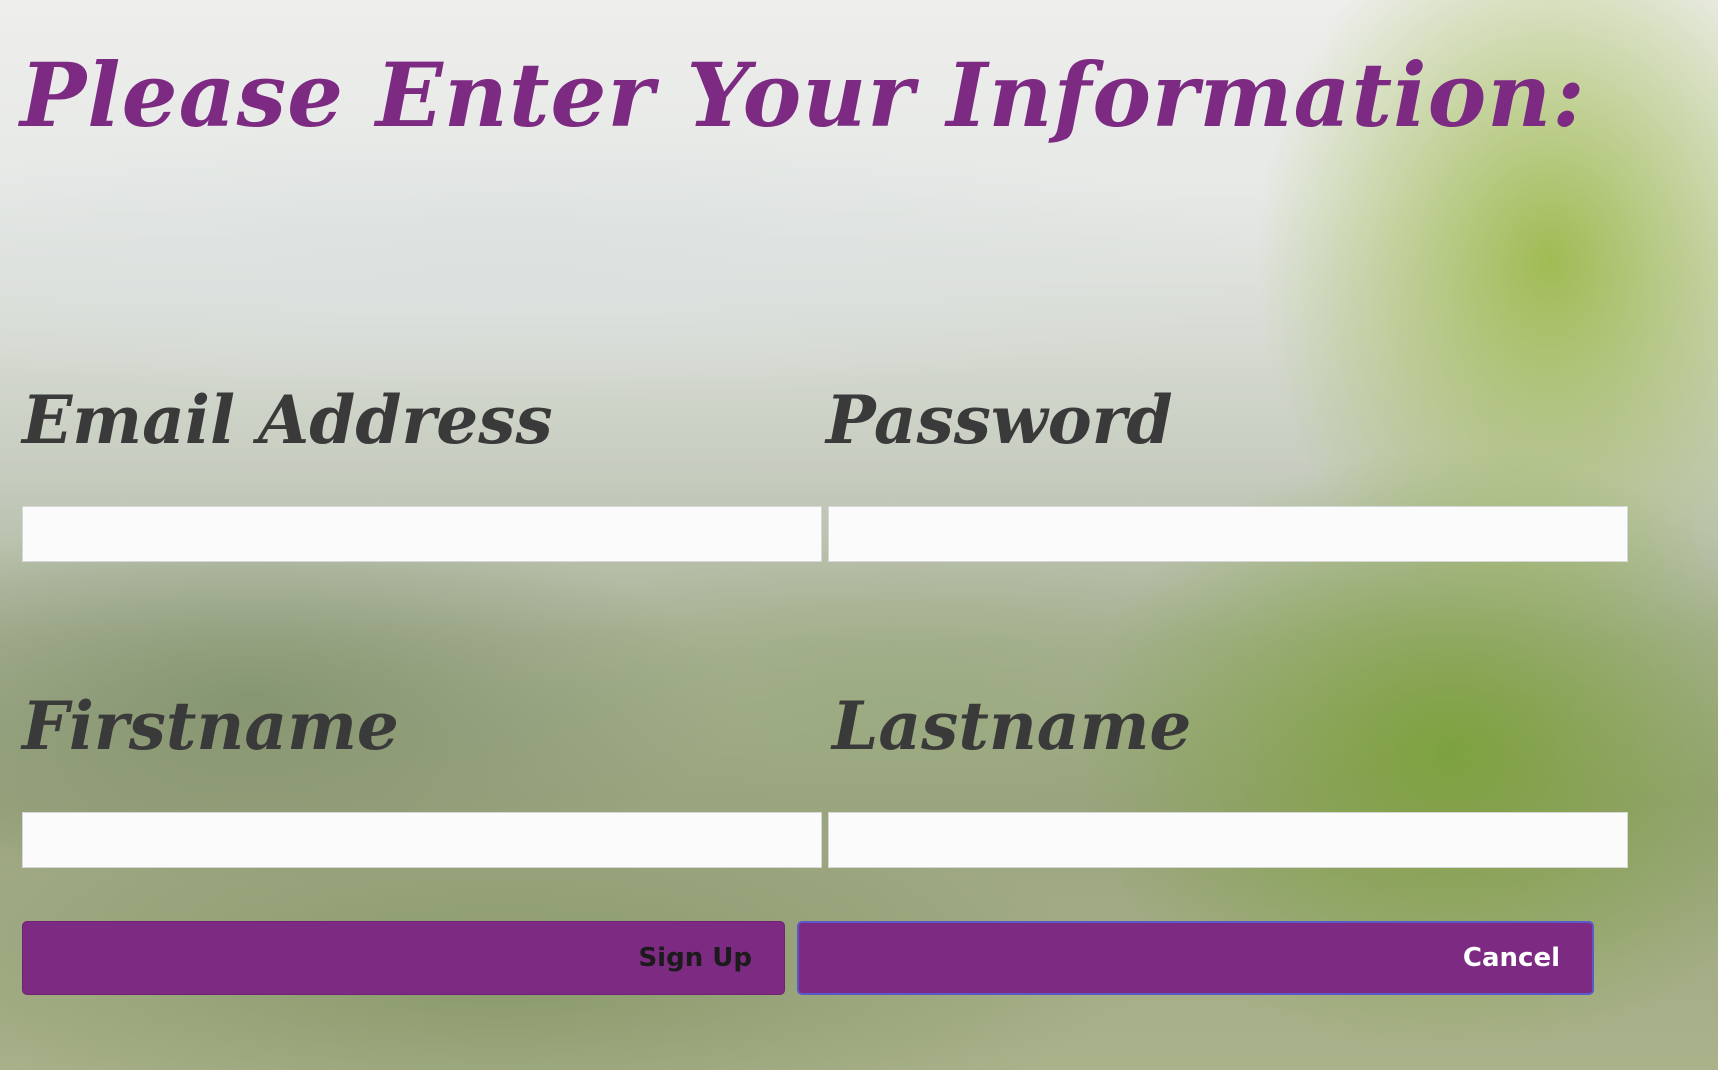  What do you see at coordinates (422, 534) in the screenshot?
I see `email-field` at bounding box center [422, 534].